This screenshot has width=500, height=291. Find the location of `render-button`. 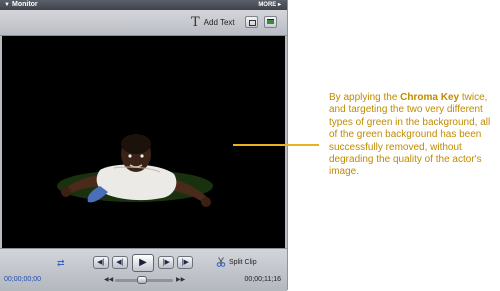

render-button is located at coordinates (270, 22).